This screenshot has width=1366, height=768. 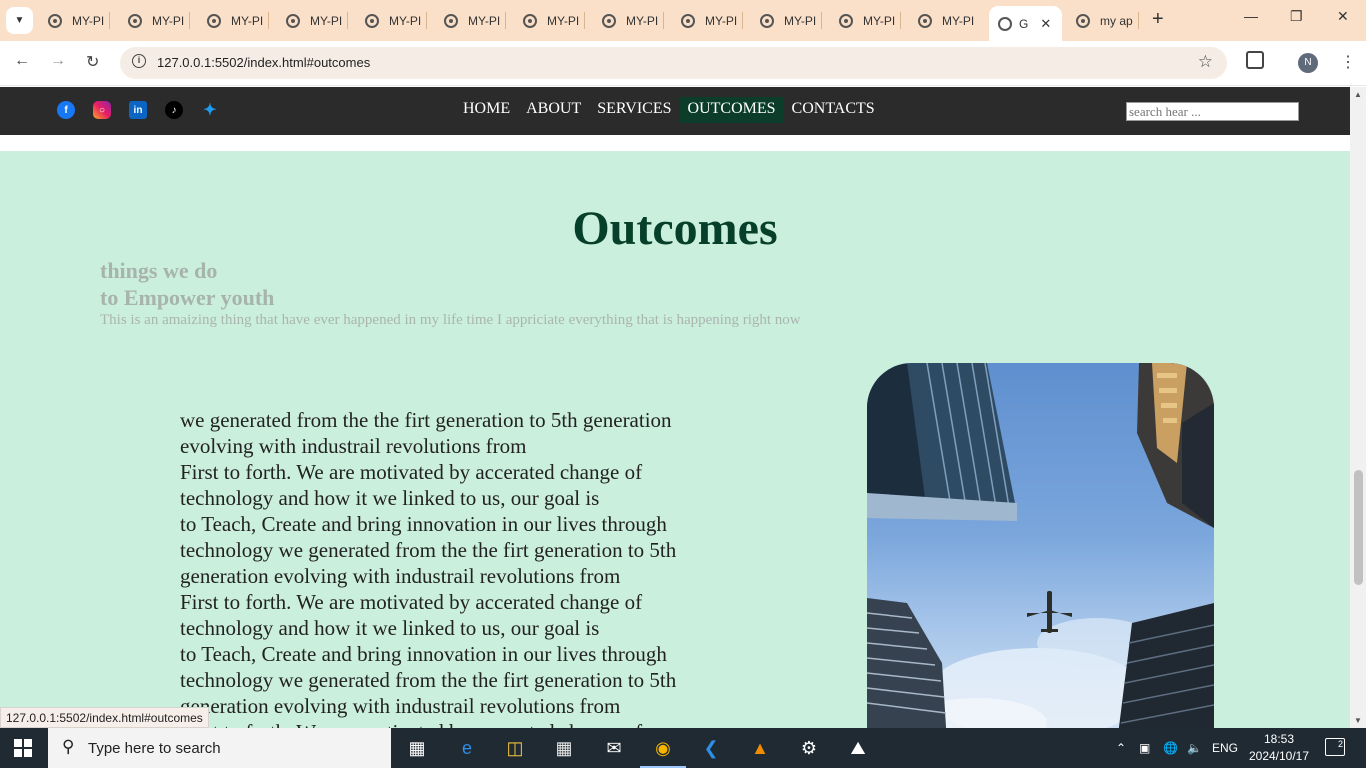 I want to click on forward-arrow-icon: →, so click(x=58, y=61).